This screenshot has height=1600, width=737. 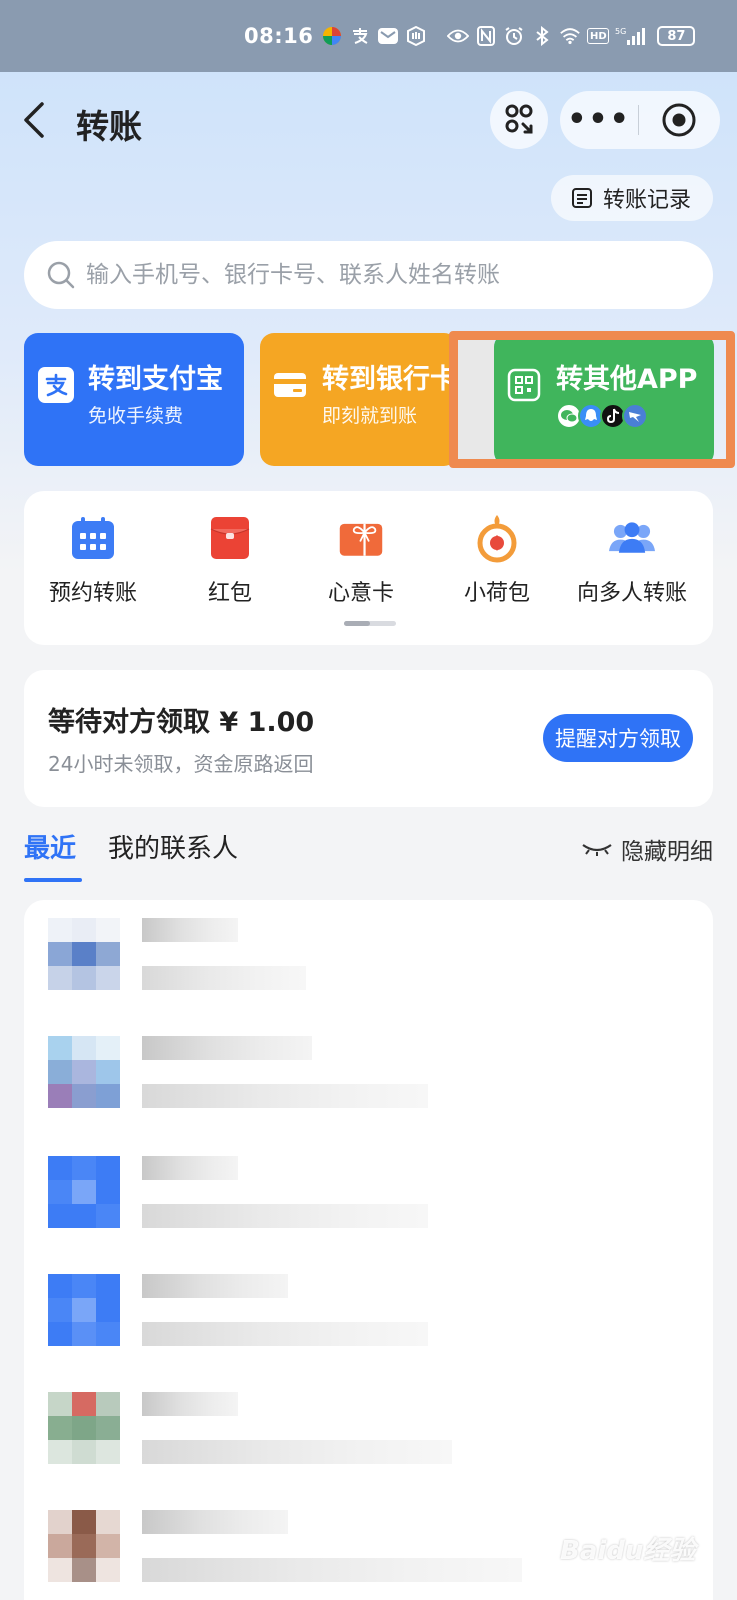 I want to click on more-button: •••, so click(x=599, y=120).